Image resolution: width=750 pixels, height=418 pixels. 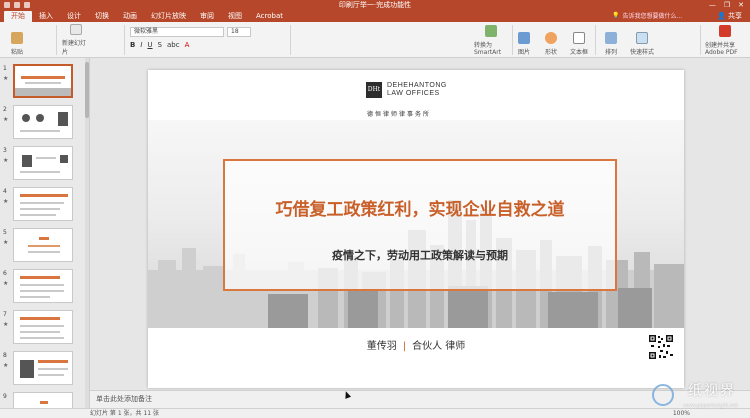 I want to click on smartart-button: 转换为SmartArt, so click(x=491, y=40).